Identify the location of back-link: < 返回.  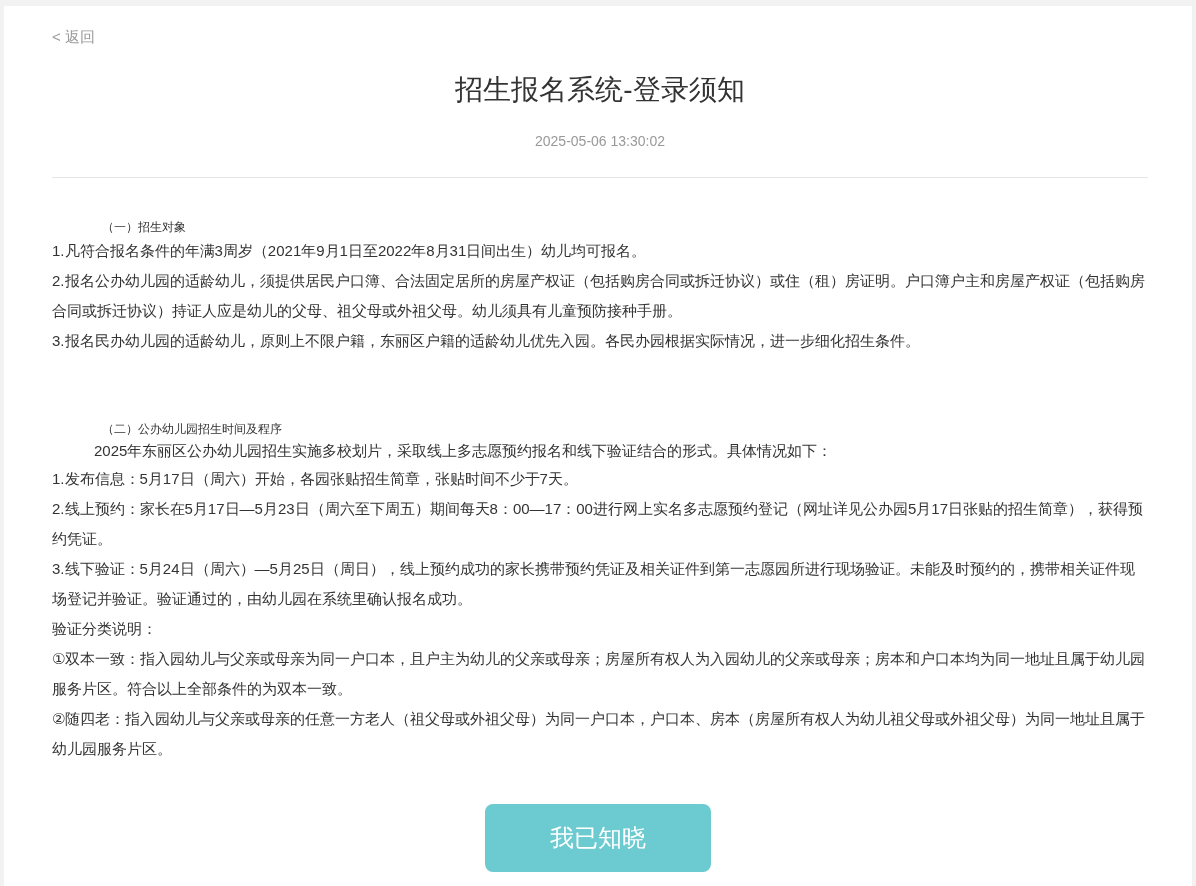
(73, 37).